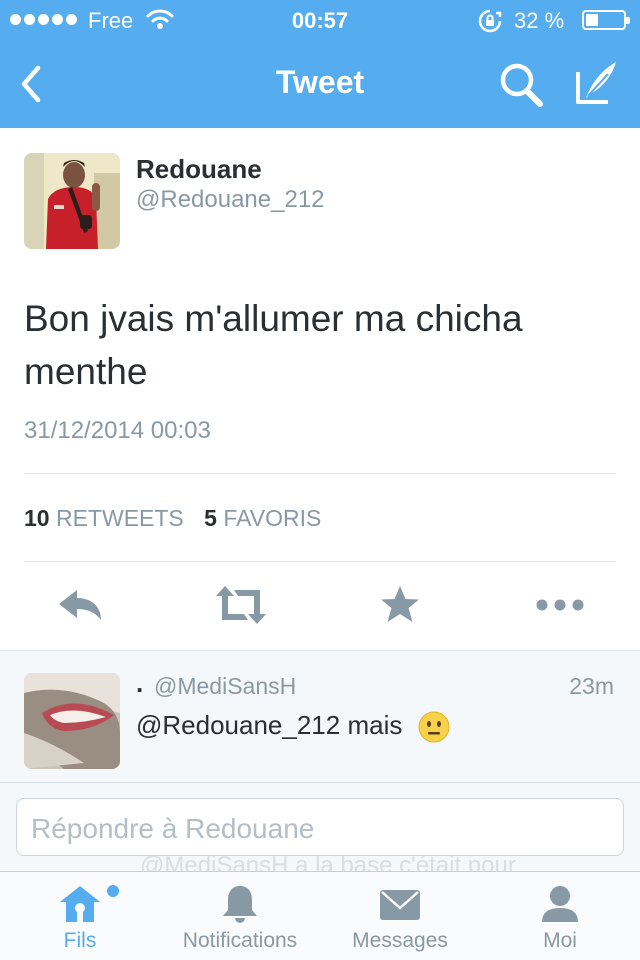 The image size is (640, 960). I want to click on home-icon, so click(80, 904).